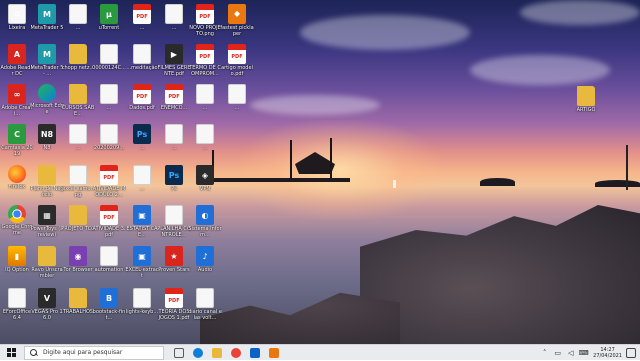  Describe the element at coordinates (17, 174) in the screenshot. I see `firefox-icon` at that location.